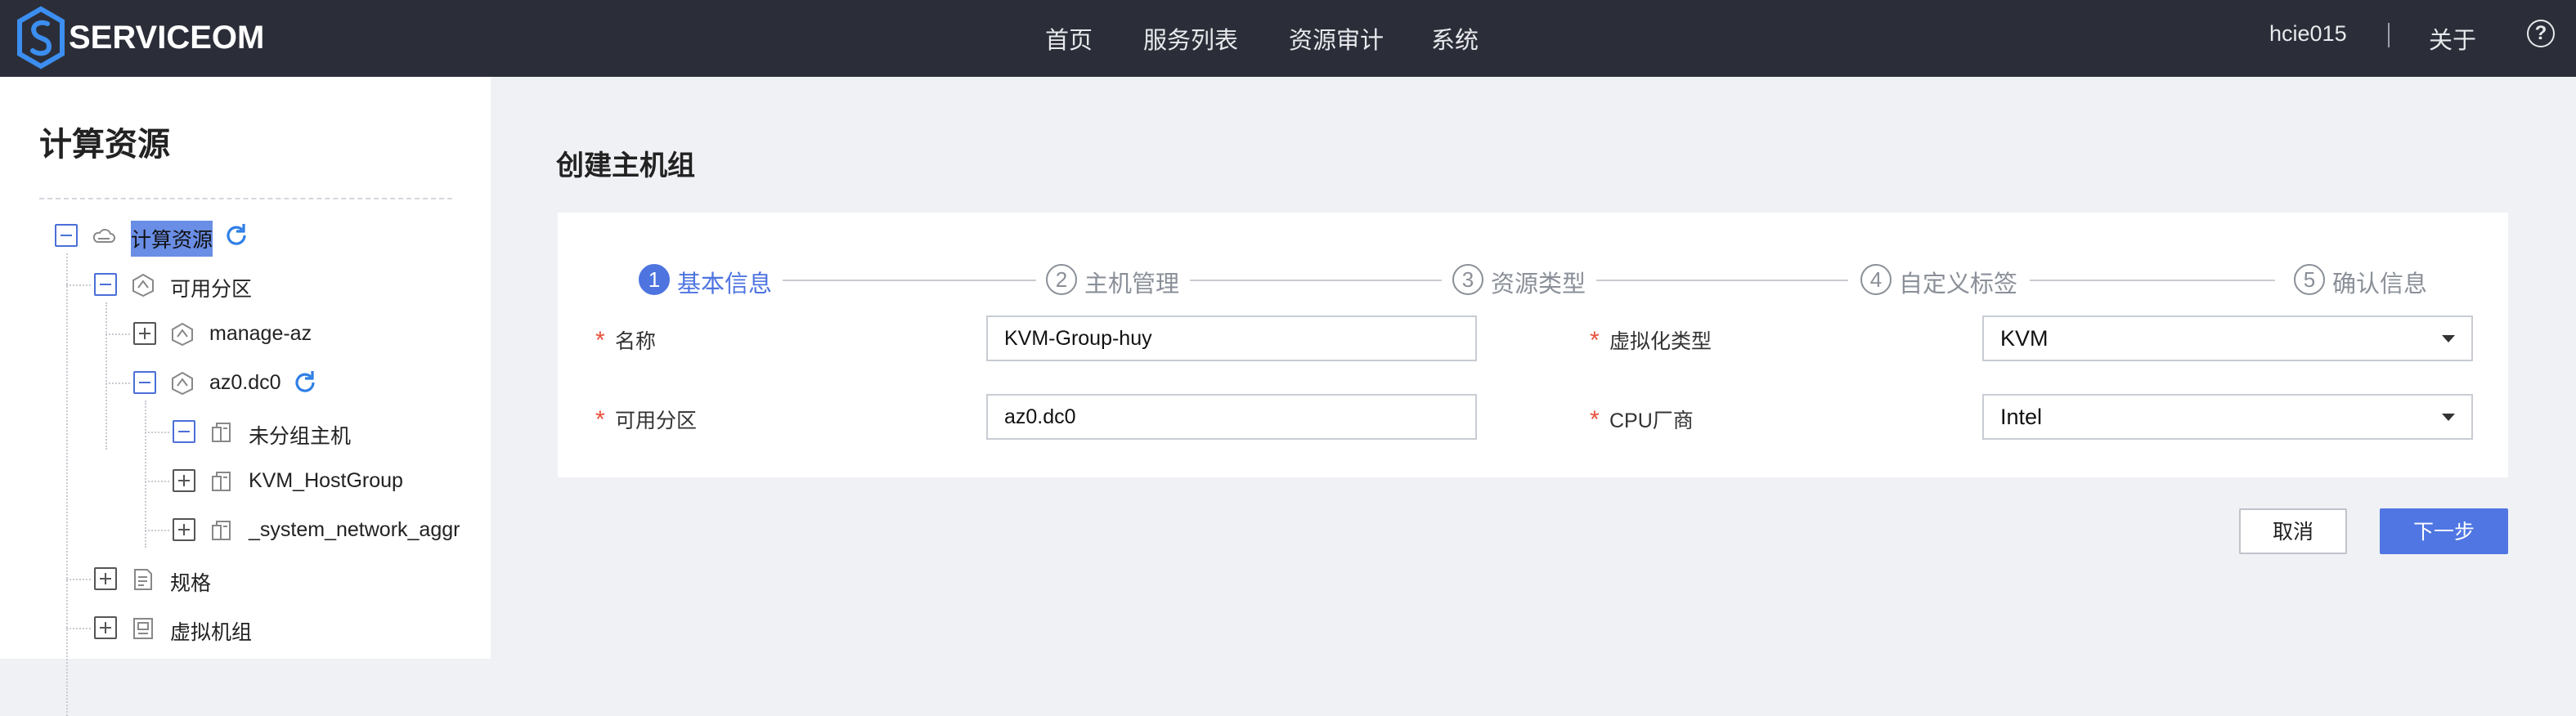 Image resolution: width=2576 pixels, height=716 pixels. What do you see at coordinates (636, 341) in the screenshot?
I see `name-label: 名称` at bounding box center [636, 341].